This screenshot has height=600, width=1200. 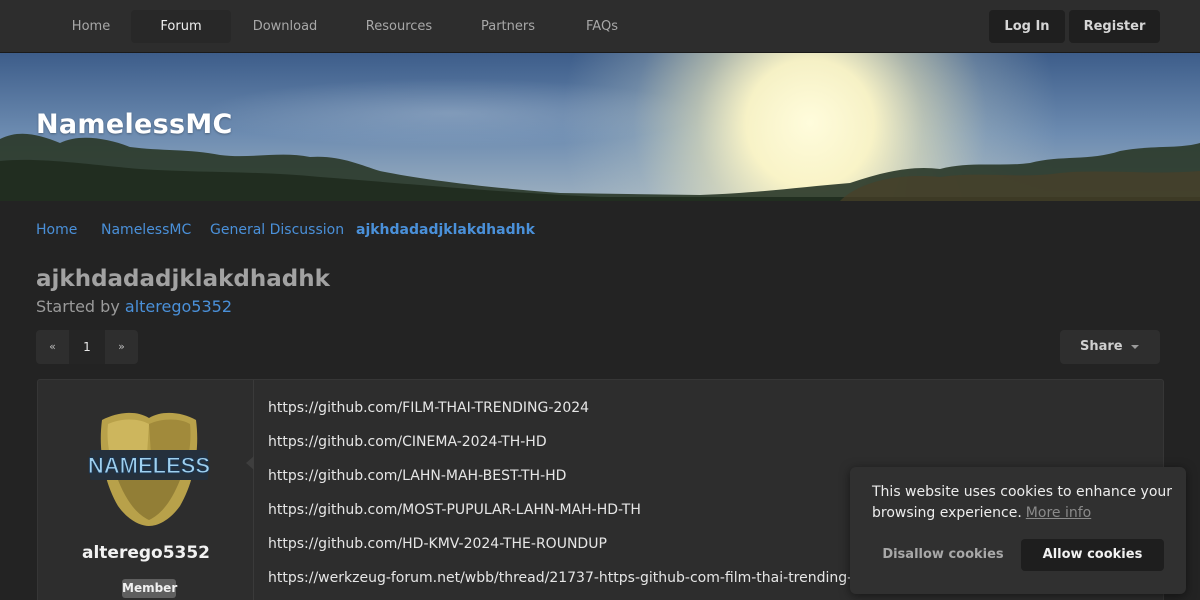 What do you see at coordinates (146, 230) in the screenshot?
I see `breadcrumb-namelessmc: NamelessMC` at bounding box center [146, 230].